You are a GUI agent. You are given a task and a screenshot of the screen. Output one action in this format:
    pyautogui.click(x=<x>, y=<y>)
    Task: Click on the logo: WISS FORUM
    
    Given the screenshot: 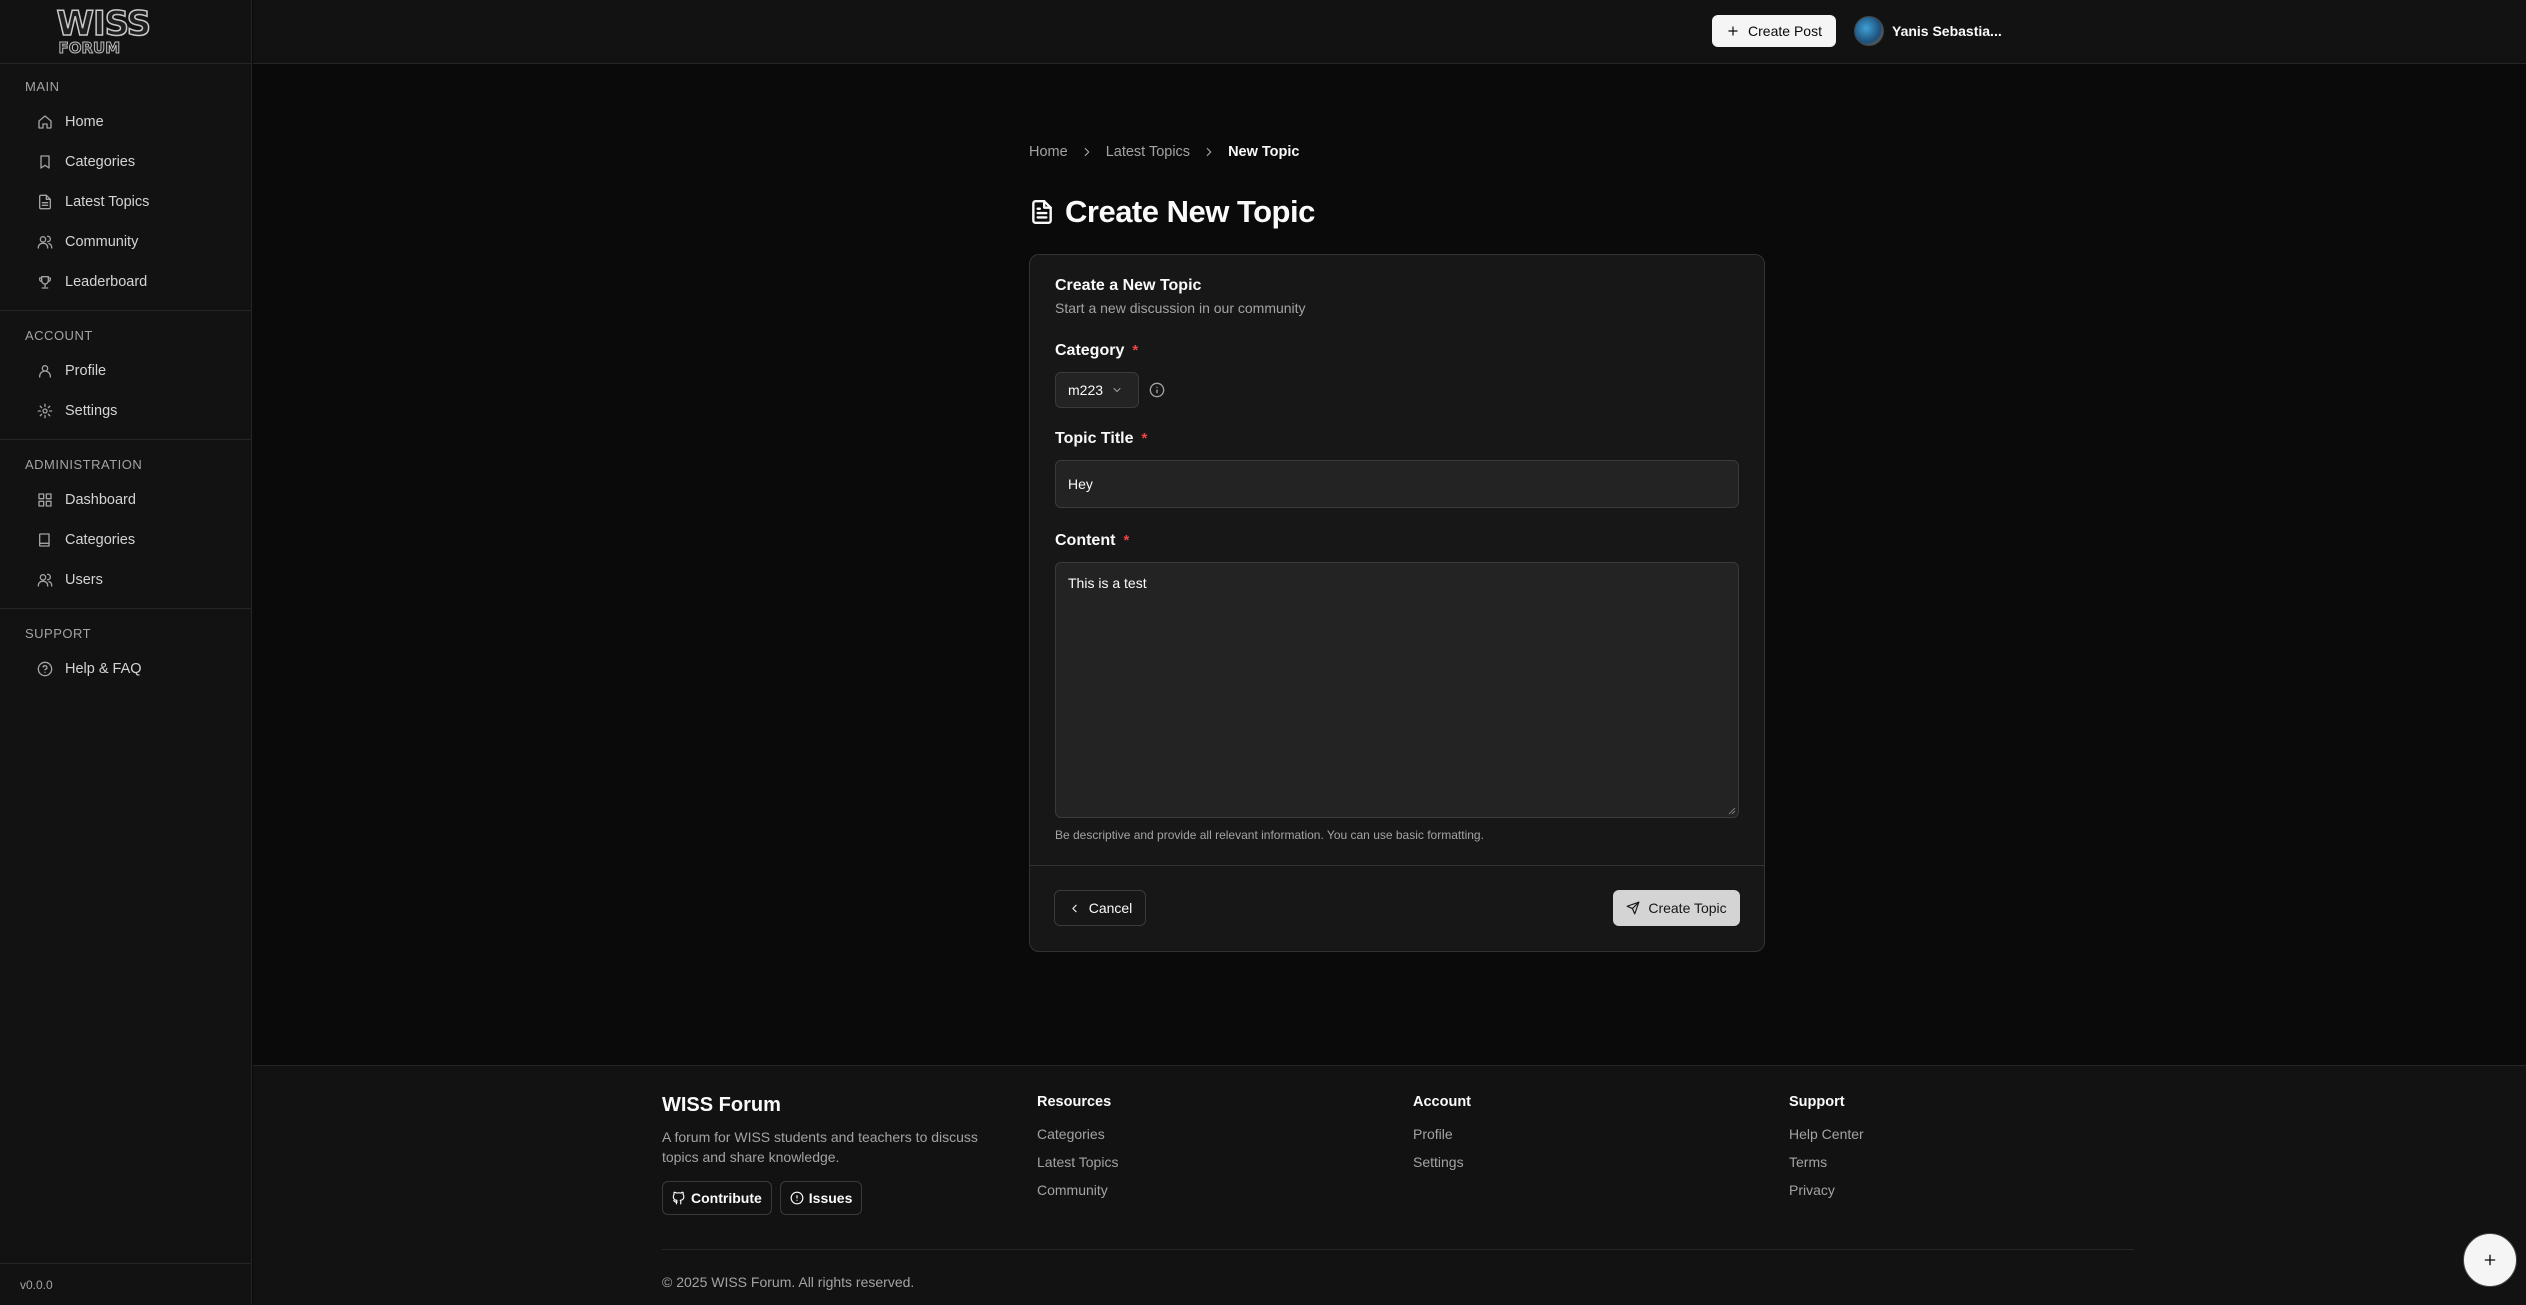 What is the action you would take?
    pyautogui.click(x=102, y=31)
    